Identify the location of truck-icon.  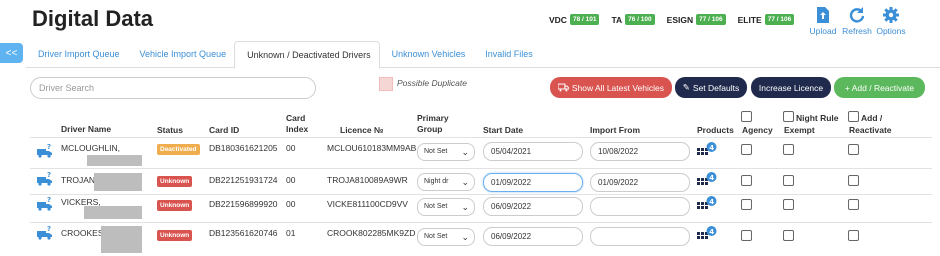
(563, 87).